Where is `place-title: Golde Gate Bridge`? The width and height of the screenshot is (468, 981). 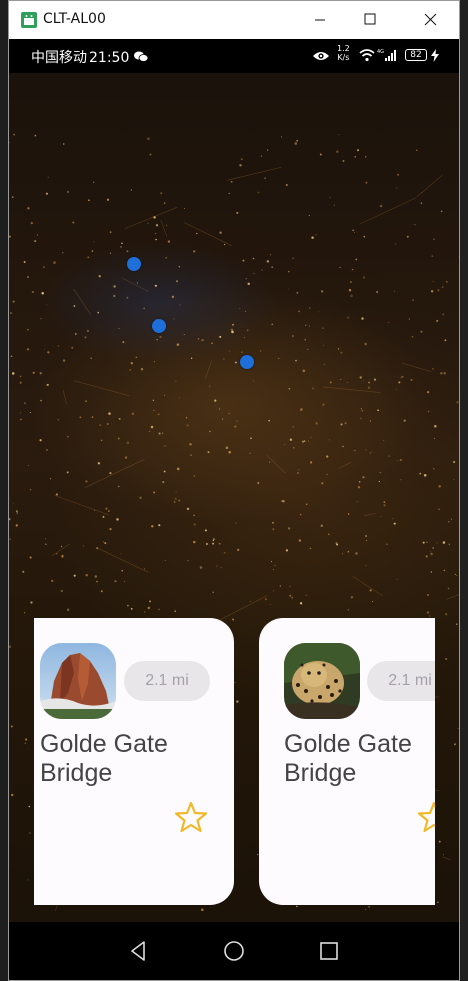 place-title: Golde Gate Bridge is located at coordinates (348, 758).